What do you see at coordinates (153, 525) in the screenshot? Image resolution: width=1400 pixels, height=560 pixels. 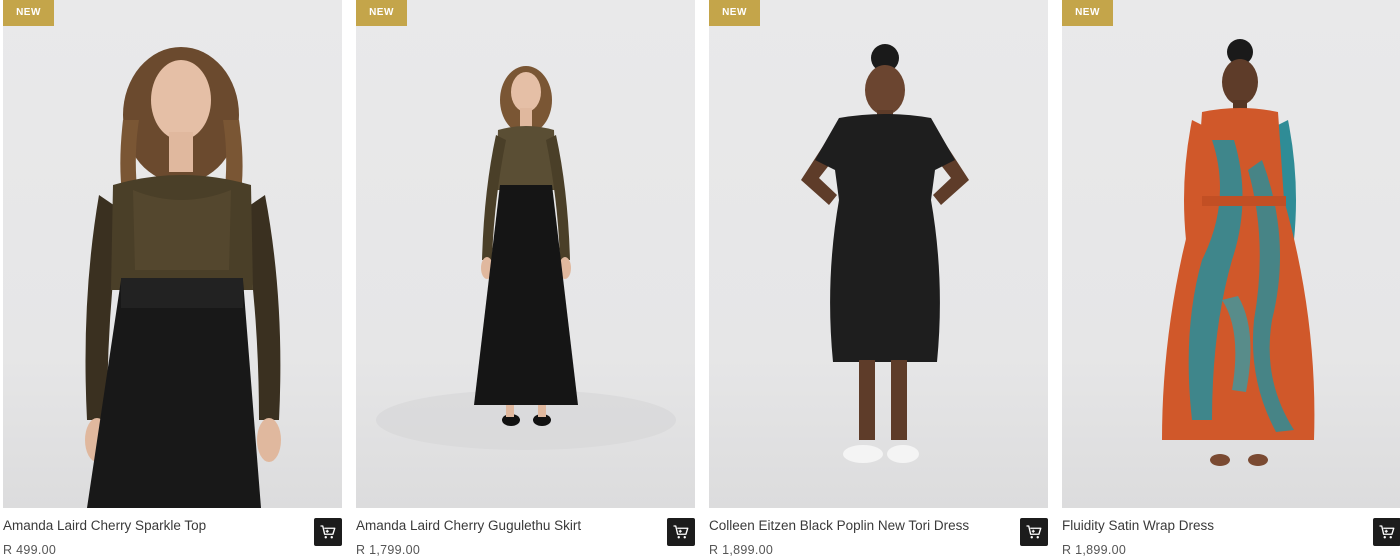 I see `product-name: Amanda Laird Cherry Sparkle Top` at bounding box center [153, 525].